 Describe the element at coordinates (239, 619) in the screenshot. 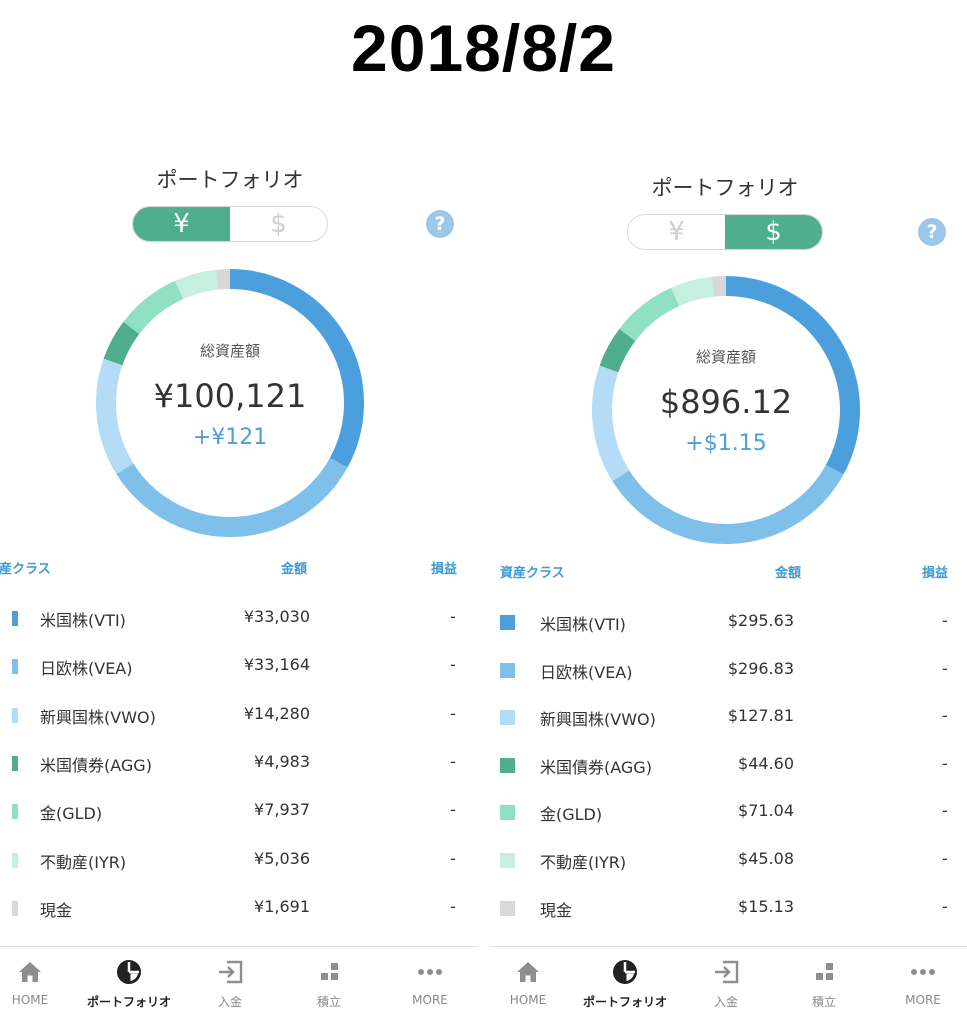

I see `table-row: 米国株(VTI) ¥33,030 -` at that location.